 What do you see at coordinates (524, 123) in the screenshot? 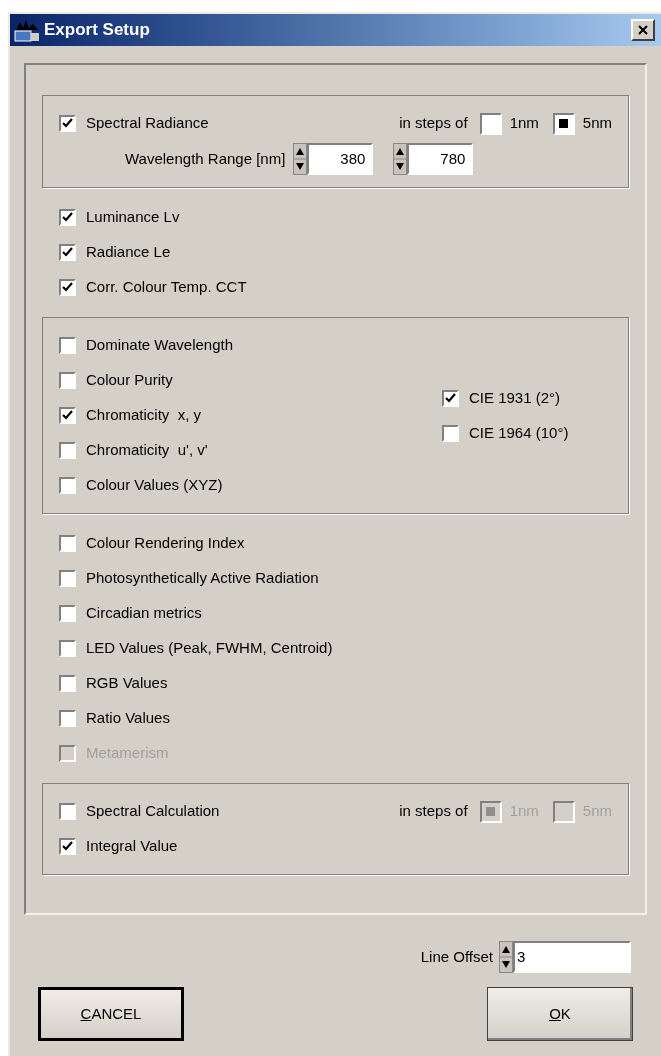
I see `step-label: 1nm` at bounding box center [524, 123].